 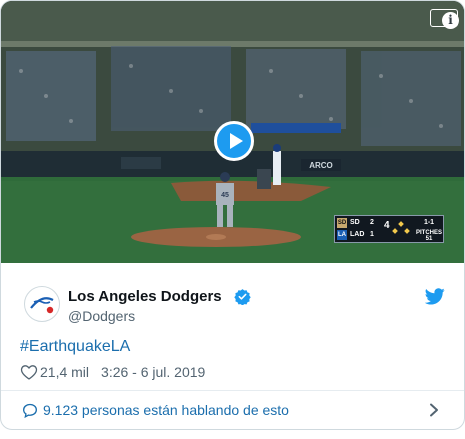 What do you see at coordinates (225, 195) in the screenshot?
I see `jersey-number: 45` at bounding box center [225, 195].